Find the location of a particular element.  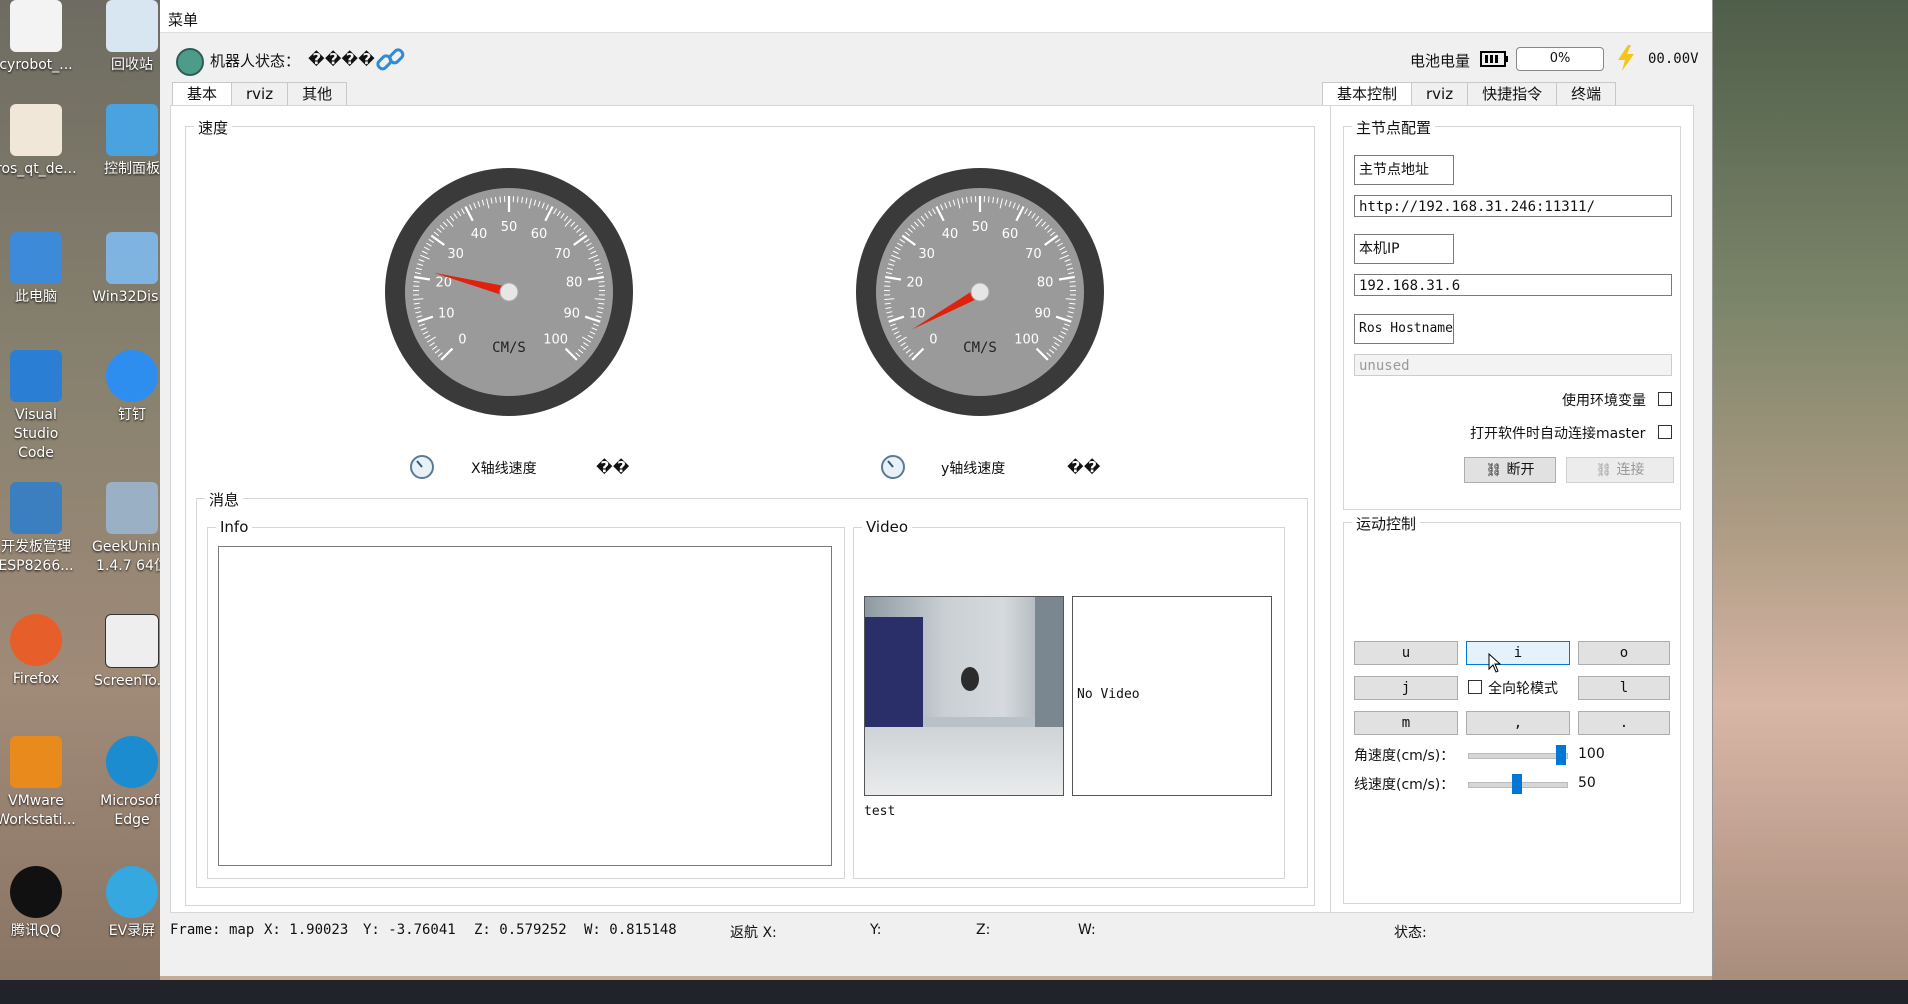

info-title: Info is located at coordinates (234, 527).